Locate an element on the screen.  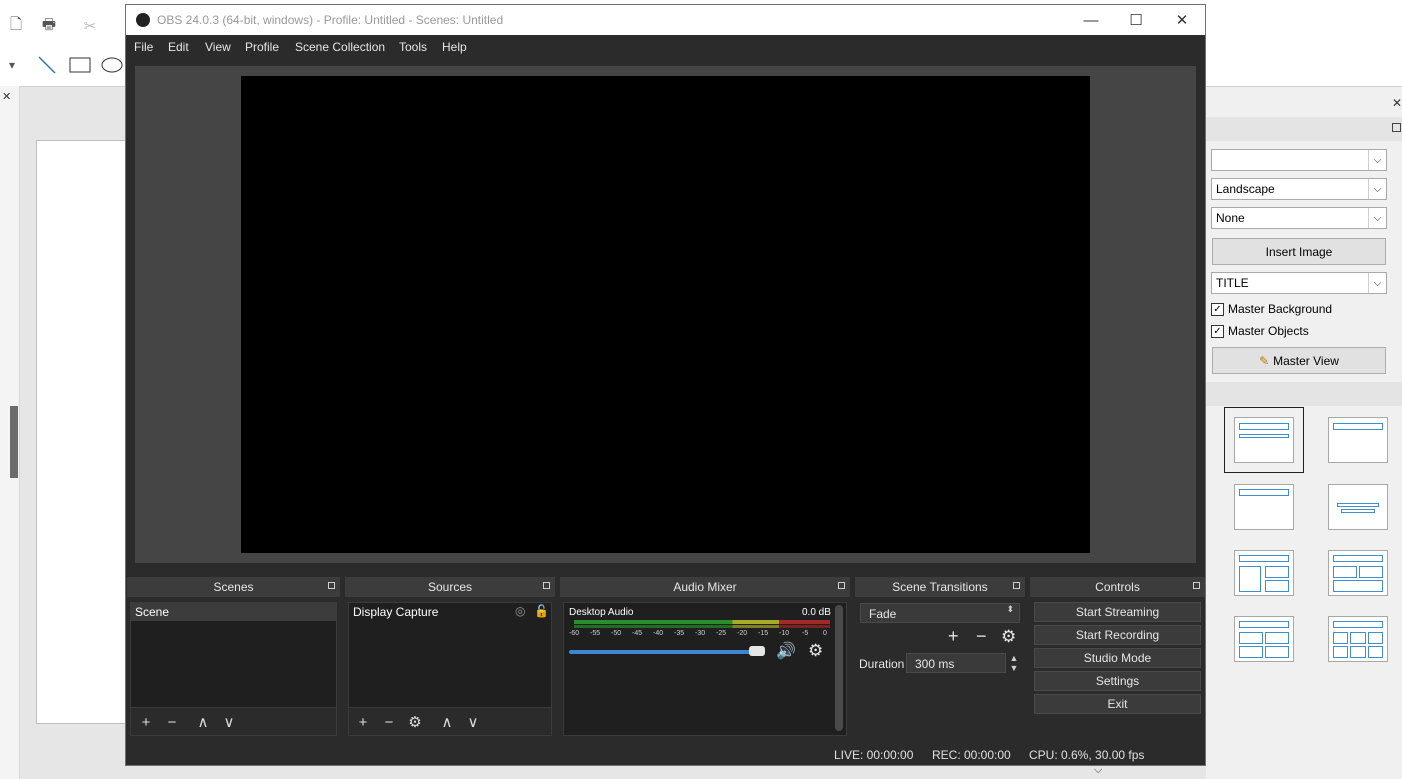
print-icon: 🖶 is located at coordinates (49, 26).